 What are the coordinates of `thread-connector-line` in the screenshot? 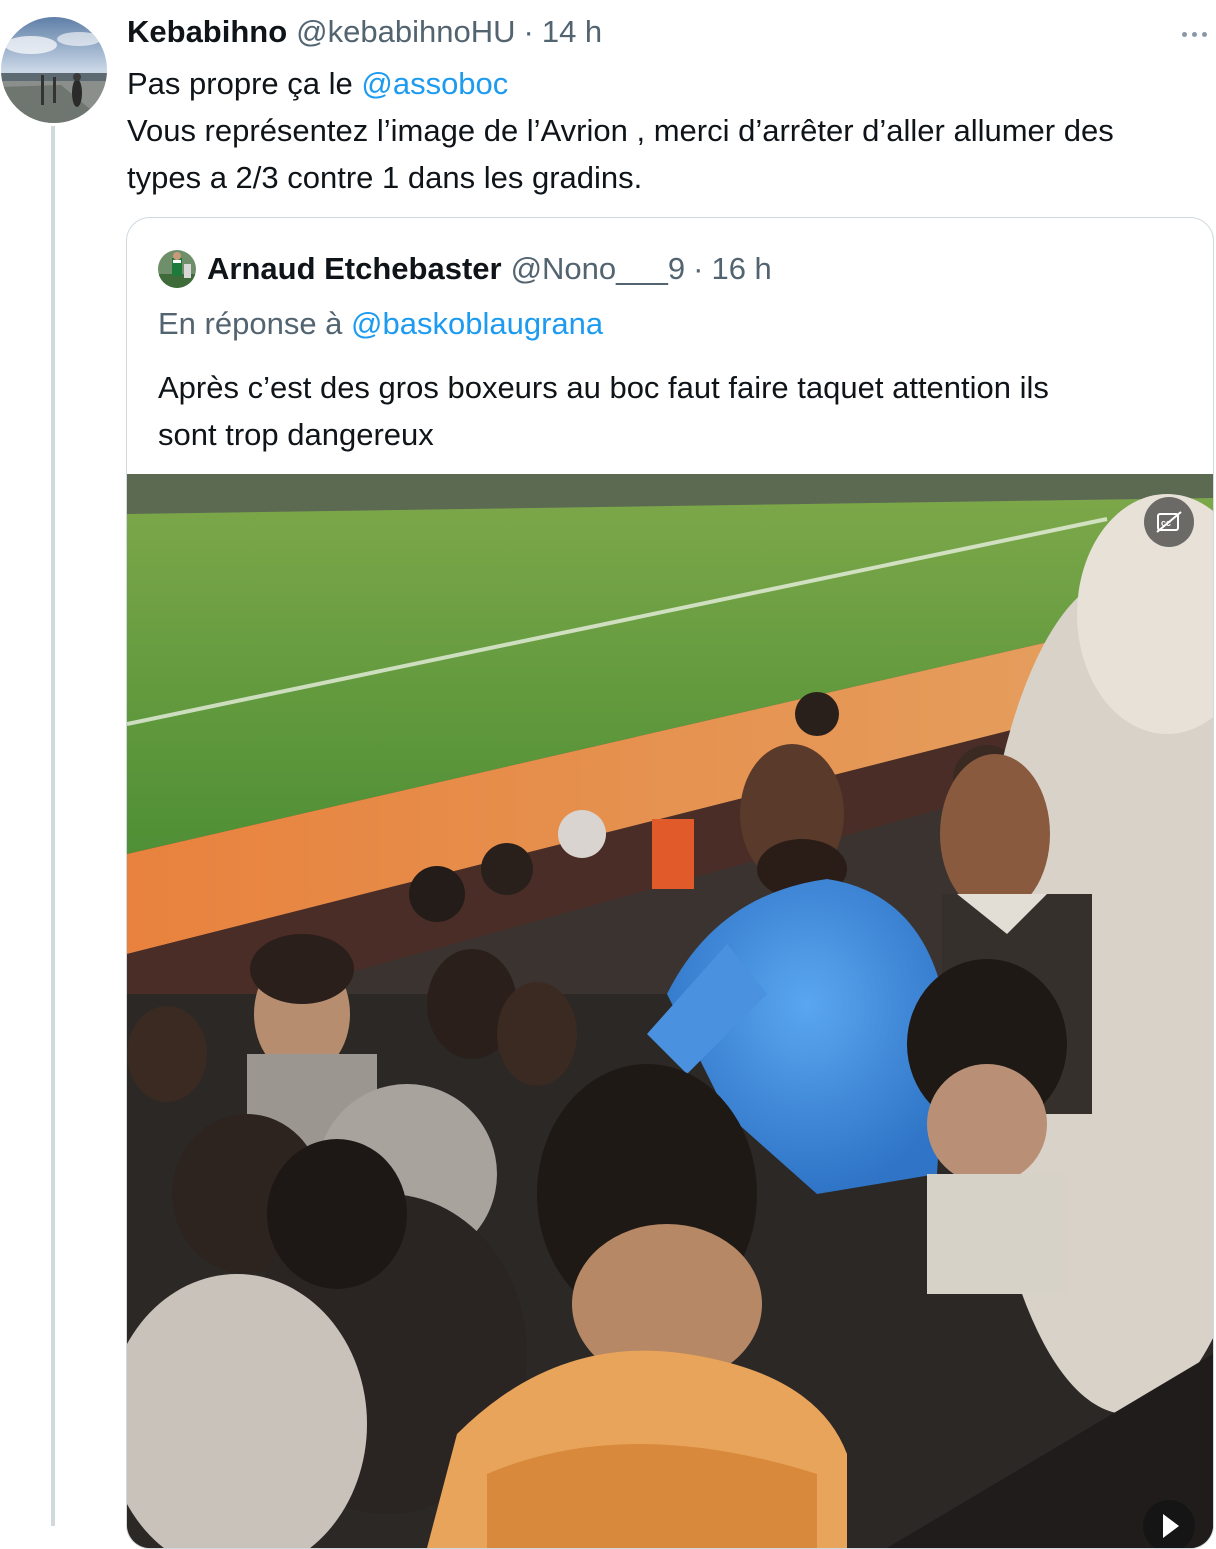 It's located at (53, 826).